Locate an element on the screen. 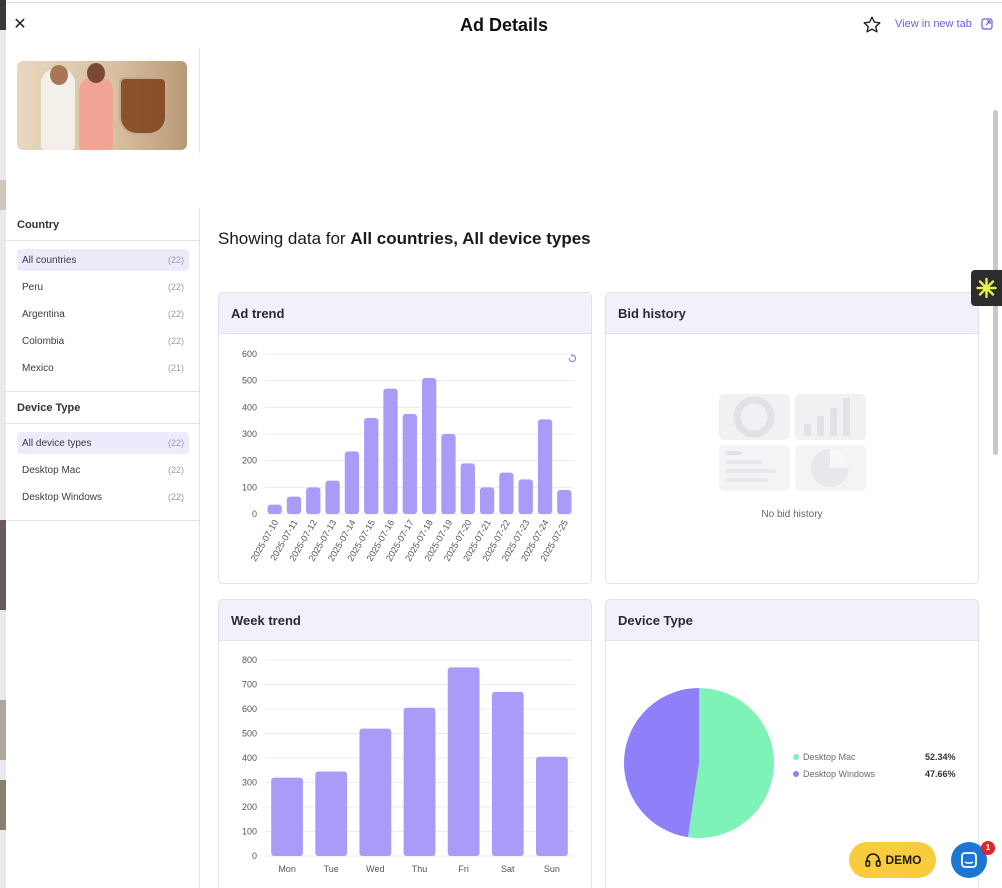 The height and width of the screenshot is (888, 1002). empty-state: No bid history is located at coordinates (792, 458).